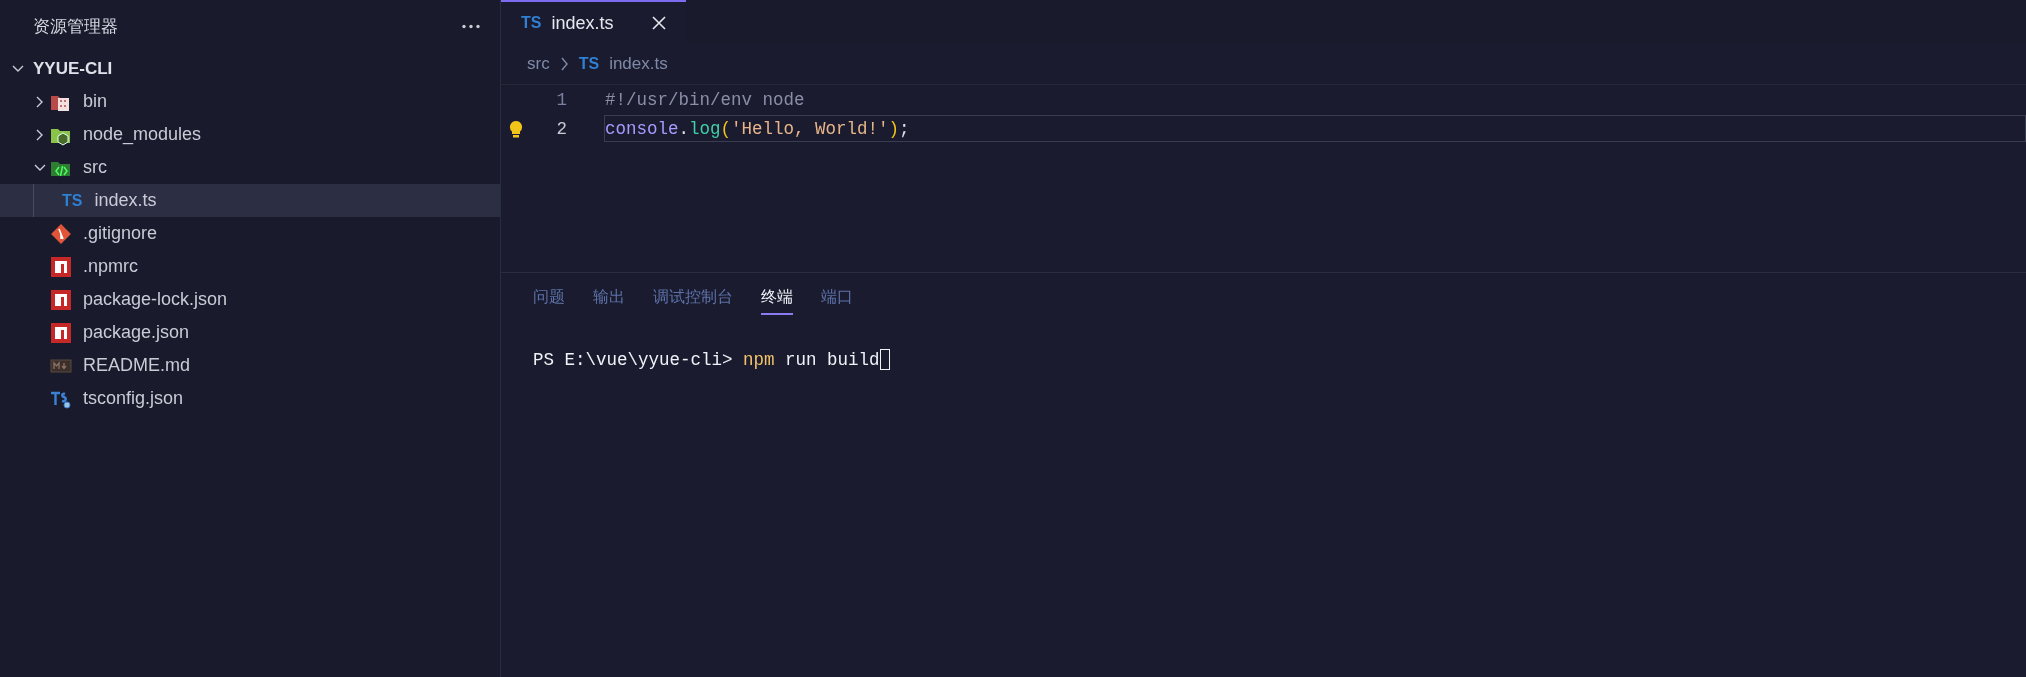 The height and width of the screenshot is (677, 2026). Describe the element at coordinates (250, 200) in the screenshot. I see `tree-item: TS index.ts` at that location.